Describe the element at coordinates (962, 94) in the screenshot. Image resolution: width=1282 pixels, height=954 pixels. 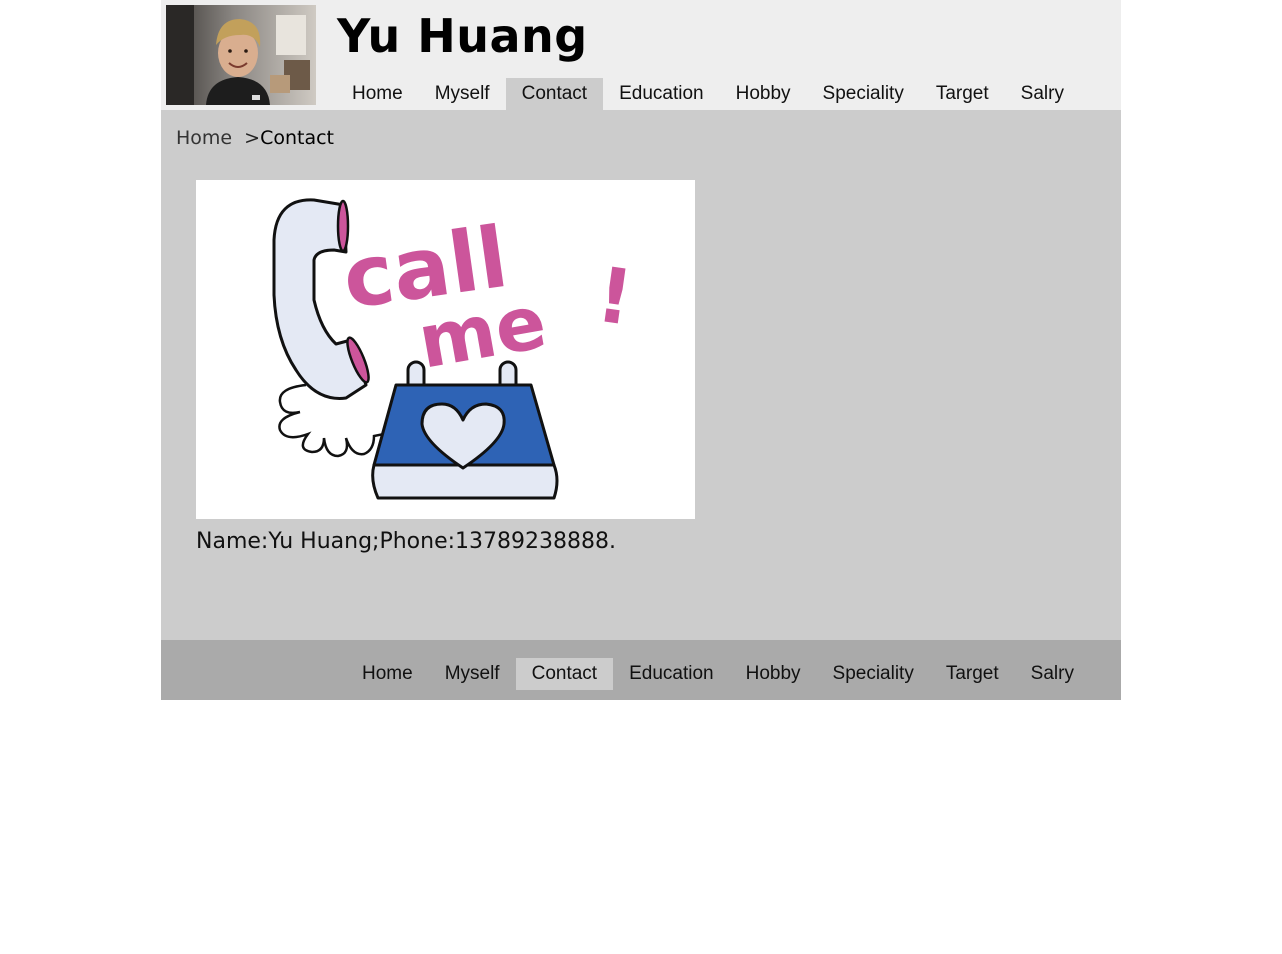
I see `nav-item-target: Target` at that location.